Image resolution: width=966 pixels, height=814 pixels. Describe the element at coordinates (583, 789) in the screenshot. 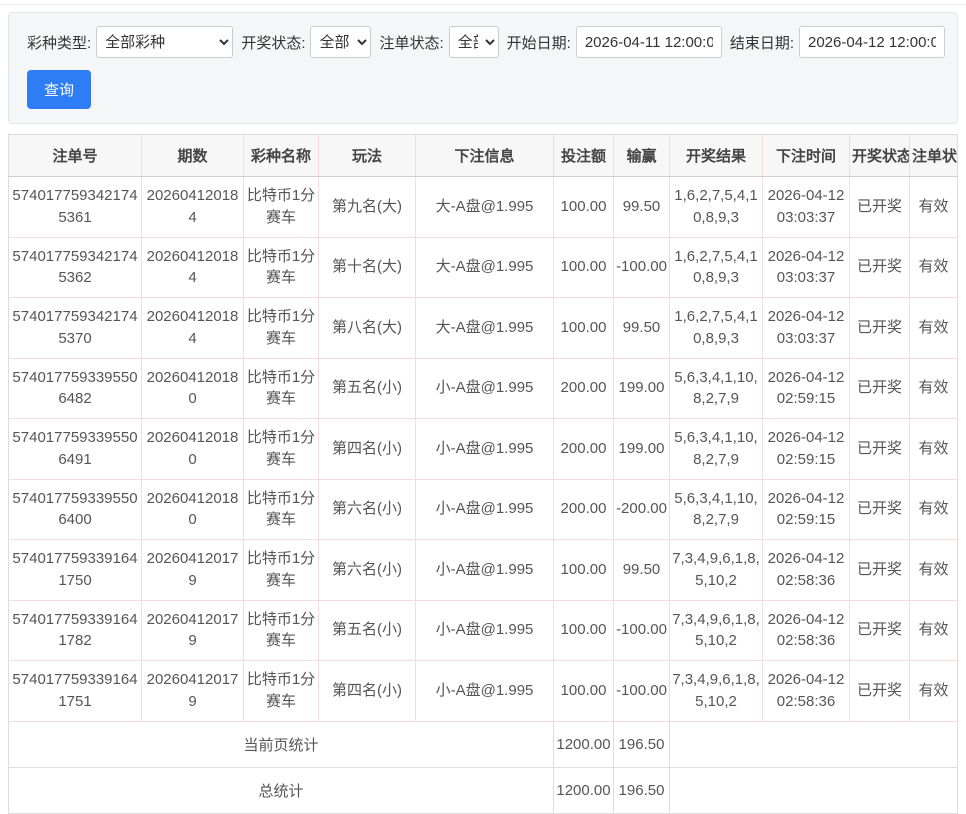

I see `total-bet-amount-cell: 1200.00` at that location.